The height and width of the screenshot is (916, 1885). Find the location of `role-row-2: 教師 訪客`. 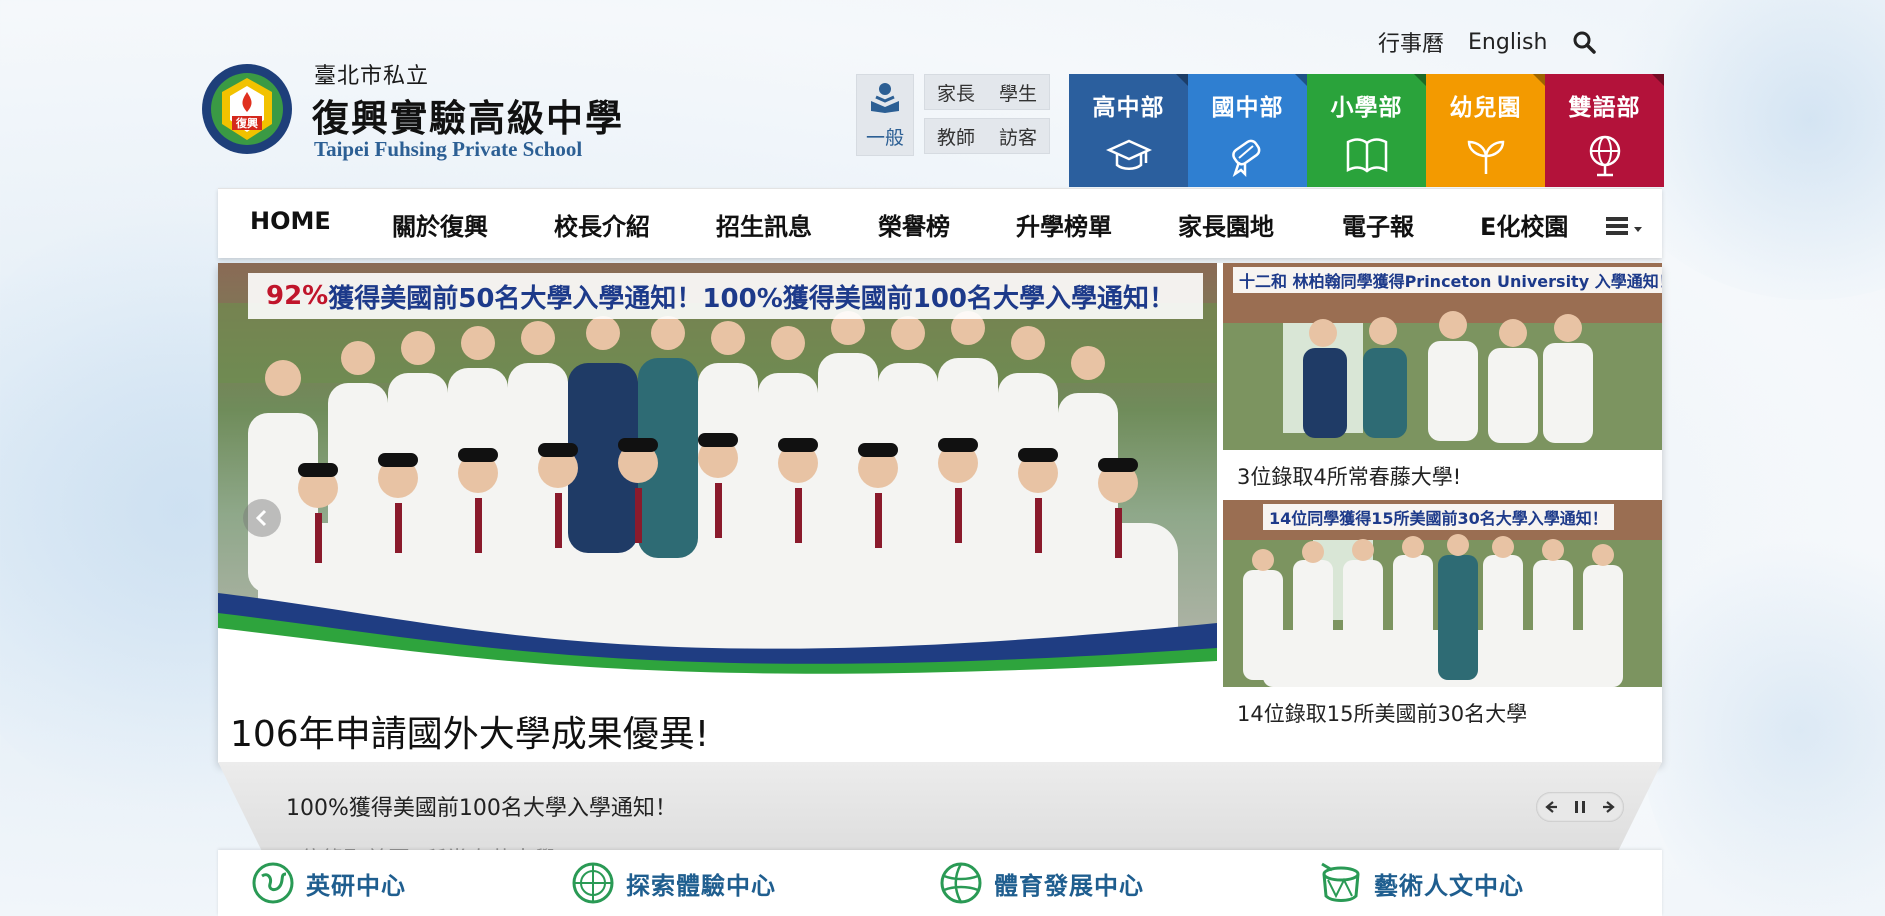

role-row-2: 教師 訪客 is located at coordinates (987, 136).